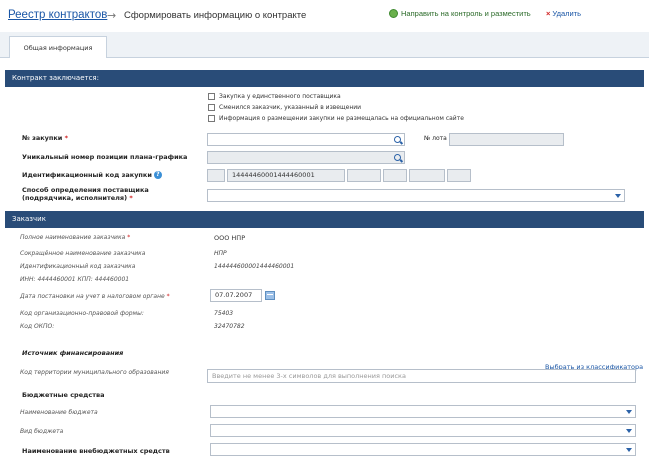  I want to click on customer-id-code-value: 144444600001444460001, so click(254, 266).